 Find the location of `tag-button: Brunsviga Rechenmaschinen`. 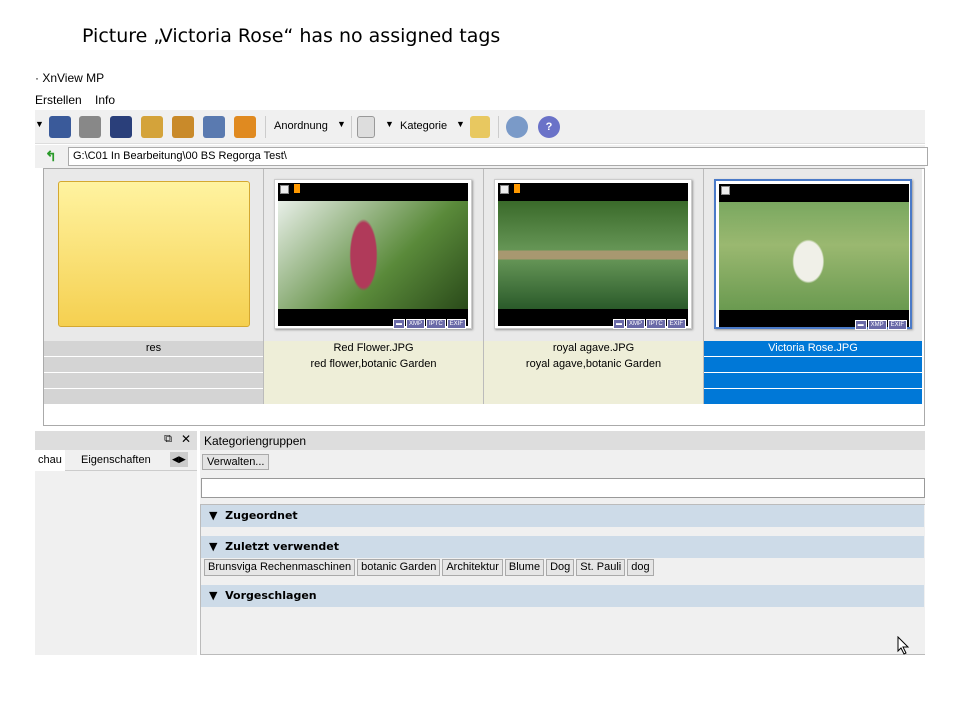

tag-button: Brunsviga Rechenmaschinen is located at coordinates (280, 567).